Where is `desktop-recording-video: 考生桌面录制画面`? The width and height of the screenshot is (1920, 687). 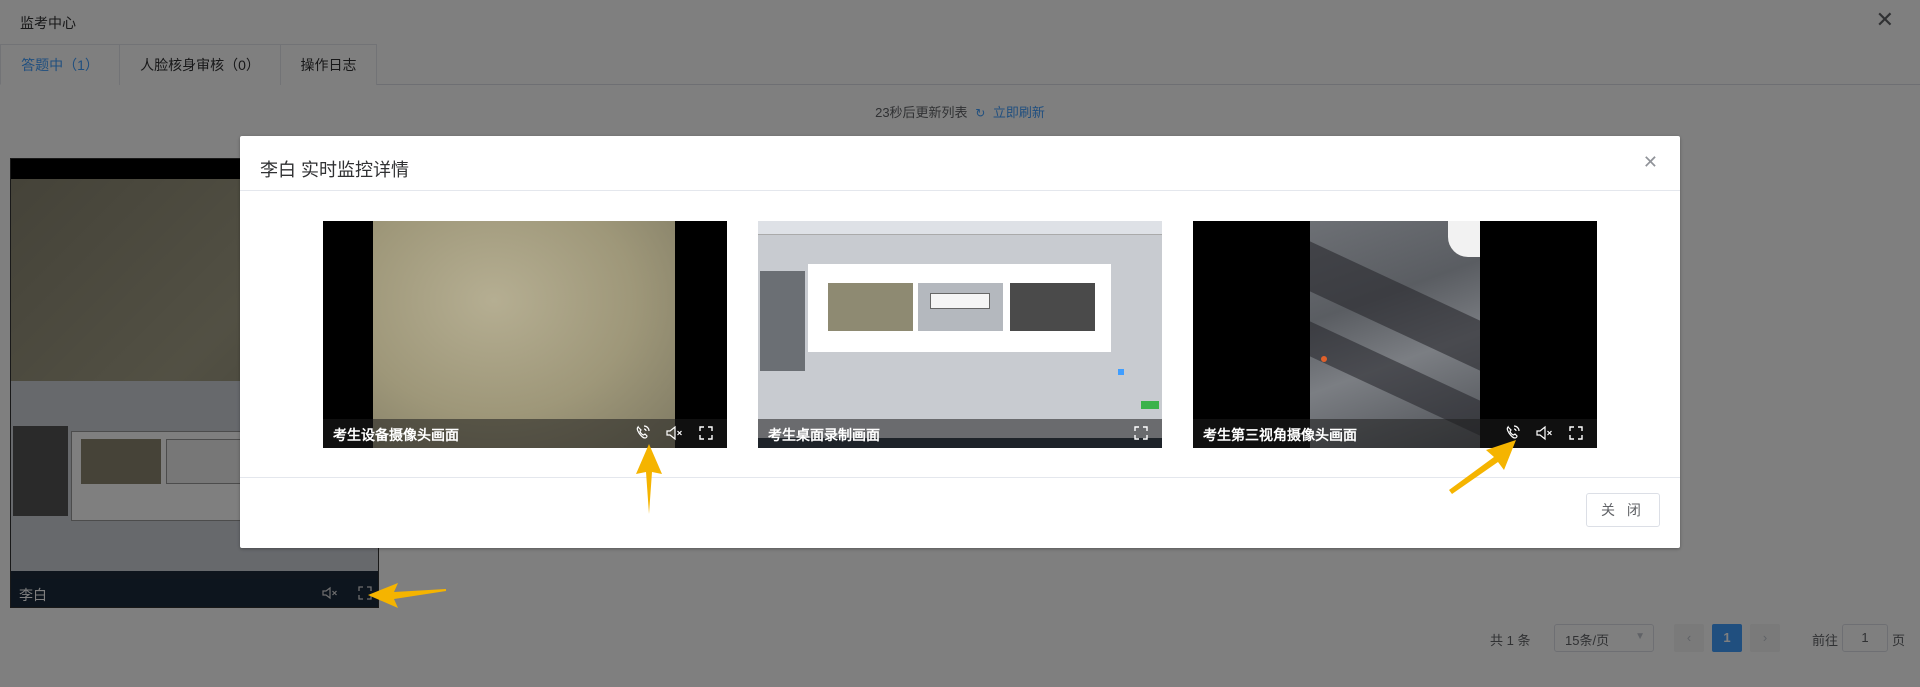
desktop-recording-video: 考生桌面录制画面 is located at coordinates (960, 334).